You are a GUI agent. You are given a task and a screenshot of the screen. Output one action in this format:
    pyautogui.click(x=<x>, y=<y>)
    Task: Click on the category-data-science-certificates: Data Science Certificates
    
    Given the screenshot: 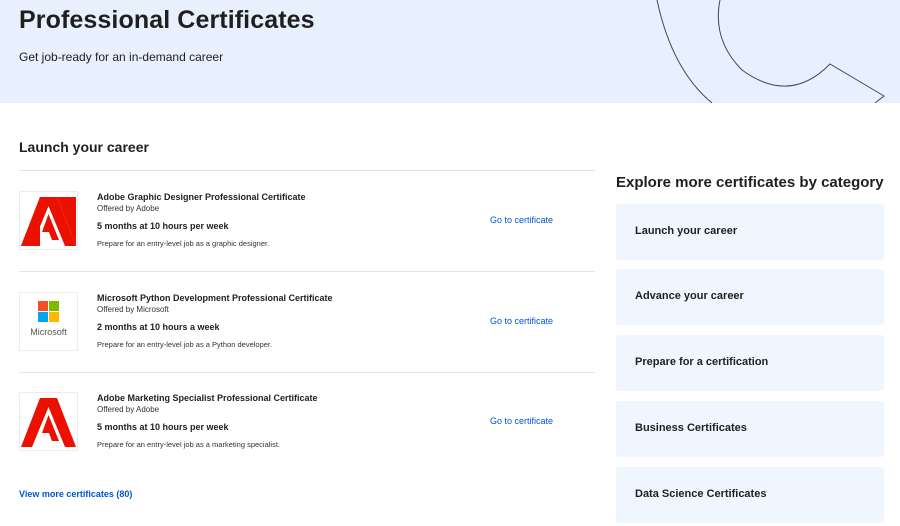 What is the action you would take?
    pyautogui.click(x=750, y=495)
    